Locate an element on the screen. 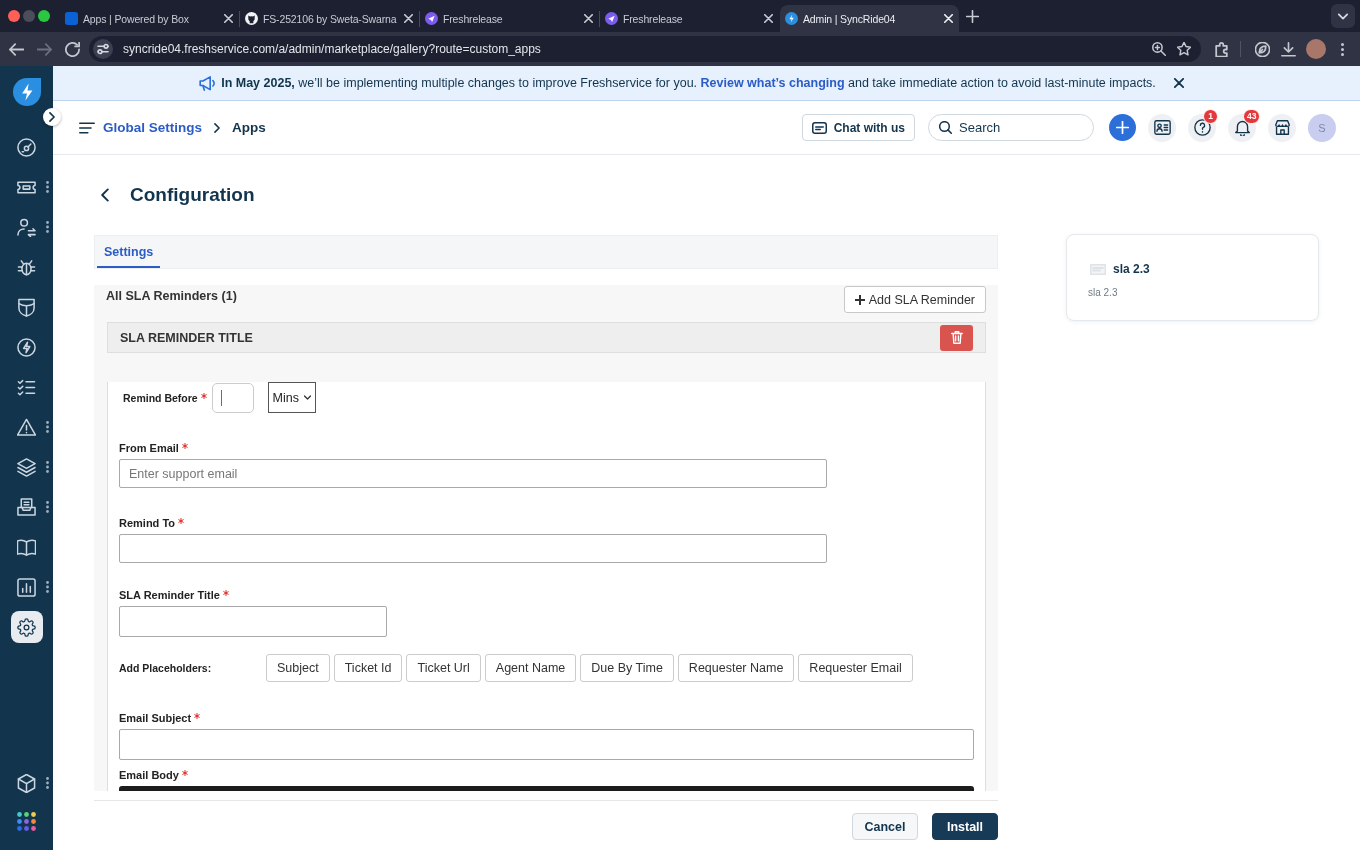  tune-icon is located at coordinates (103, 49).